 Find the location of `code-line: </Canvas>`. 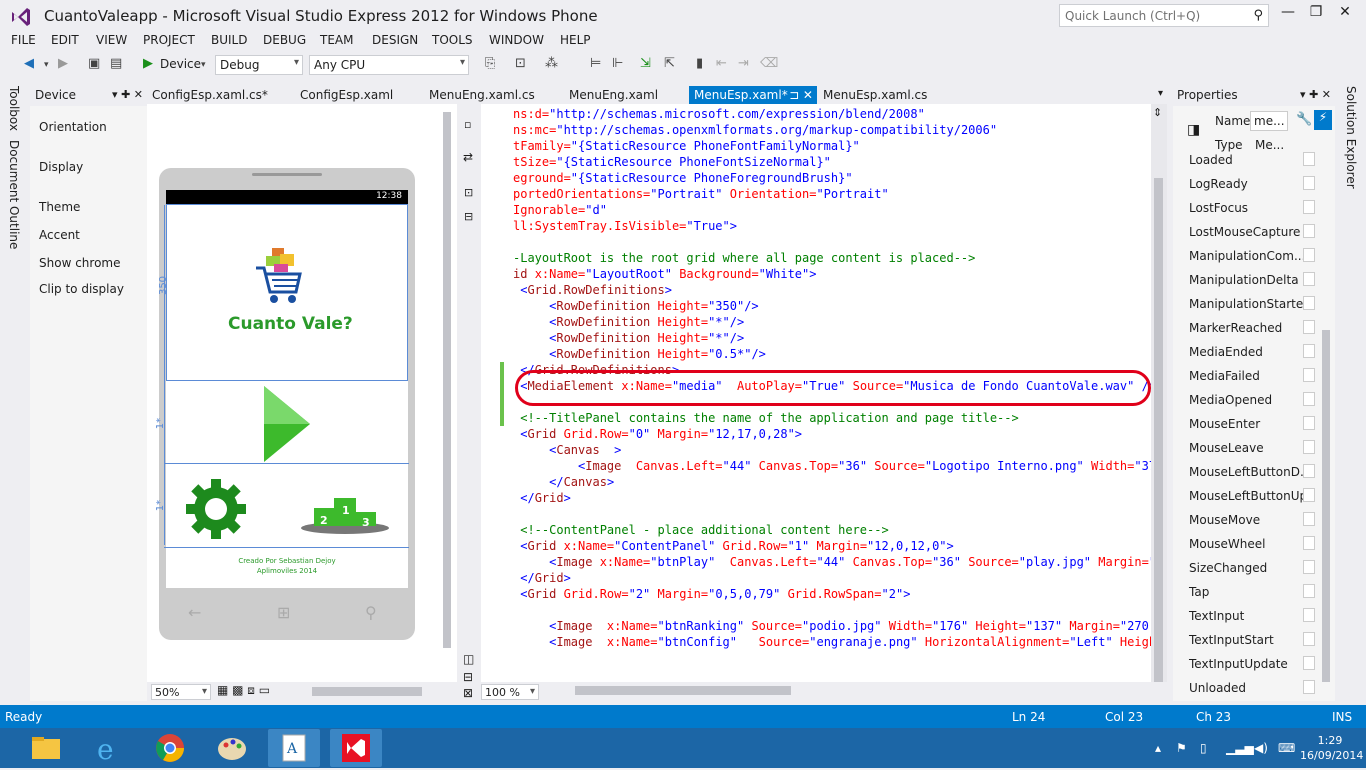

code-line: </Canvas> is located at coordinates (563, 483).